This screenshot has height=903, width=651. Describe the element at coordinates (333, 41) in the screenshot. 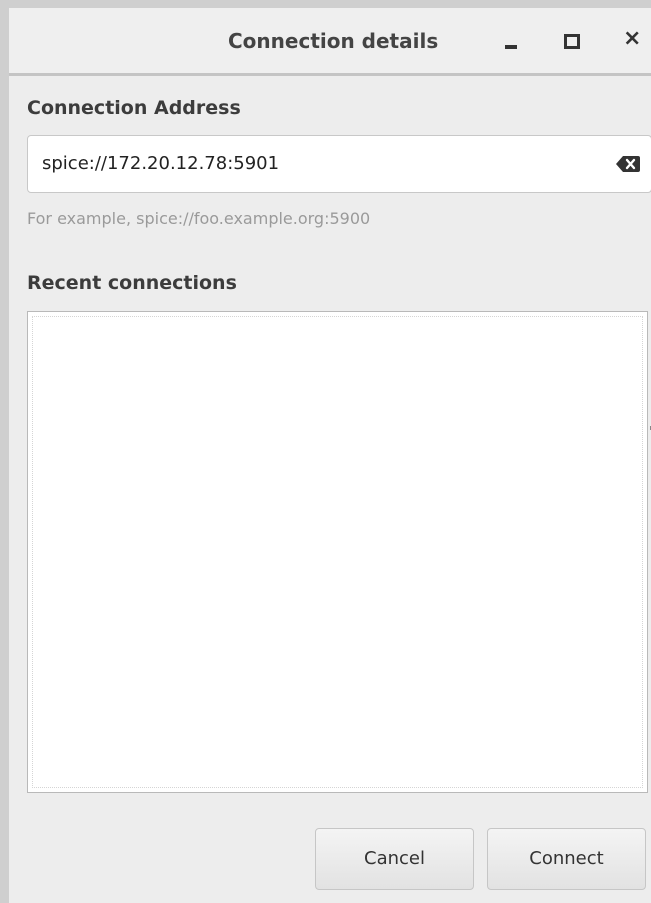

I see `window-title: Connection details` at that location.